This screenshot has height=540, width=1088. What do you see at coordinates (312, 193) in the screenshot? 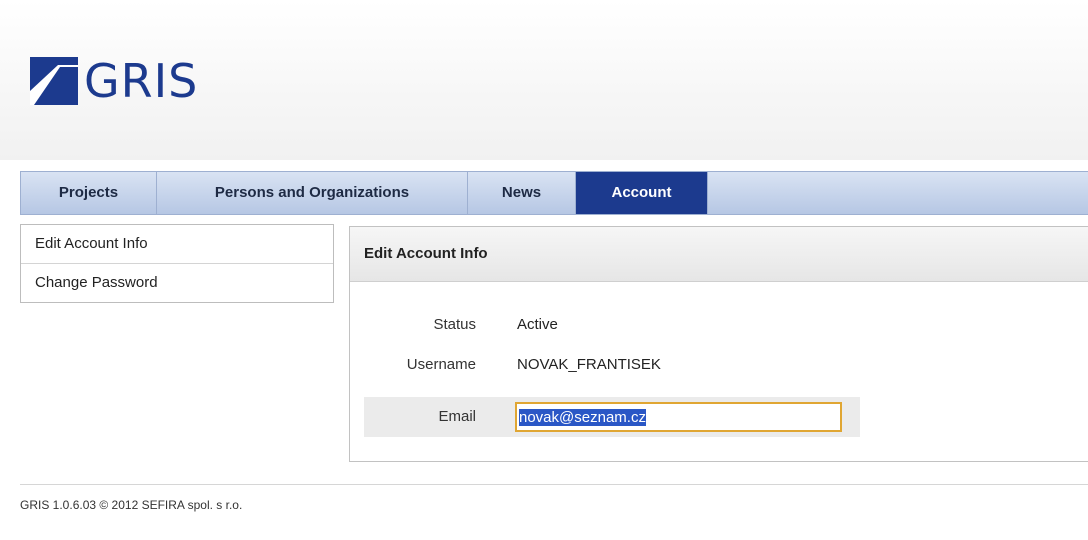
I see `tab-persons-and-organizations: Persons and Organizations` at bounding box center [312, 193].